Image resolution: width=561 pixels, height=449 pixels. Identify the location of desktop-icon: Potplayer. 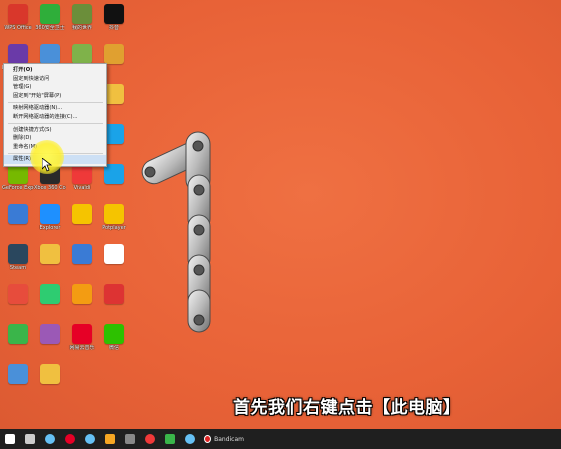
(114, 221).